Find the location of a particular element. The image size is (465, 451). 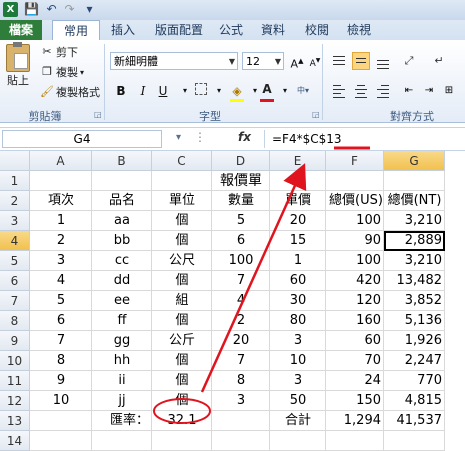

data-cell: 60 is located at coordinates (298, 281).